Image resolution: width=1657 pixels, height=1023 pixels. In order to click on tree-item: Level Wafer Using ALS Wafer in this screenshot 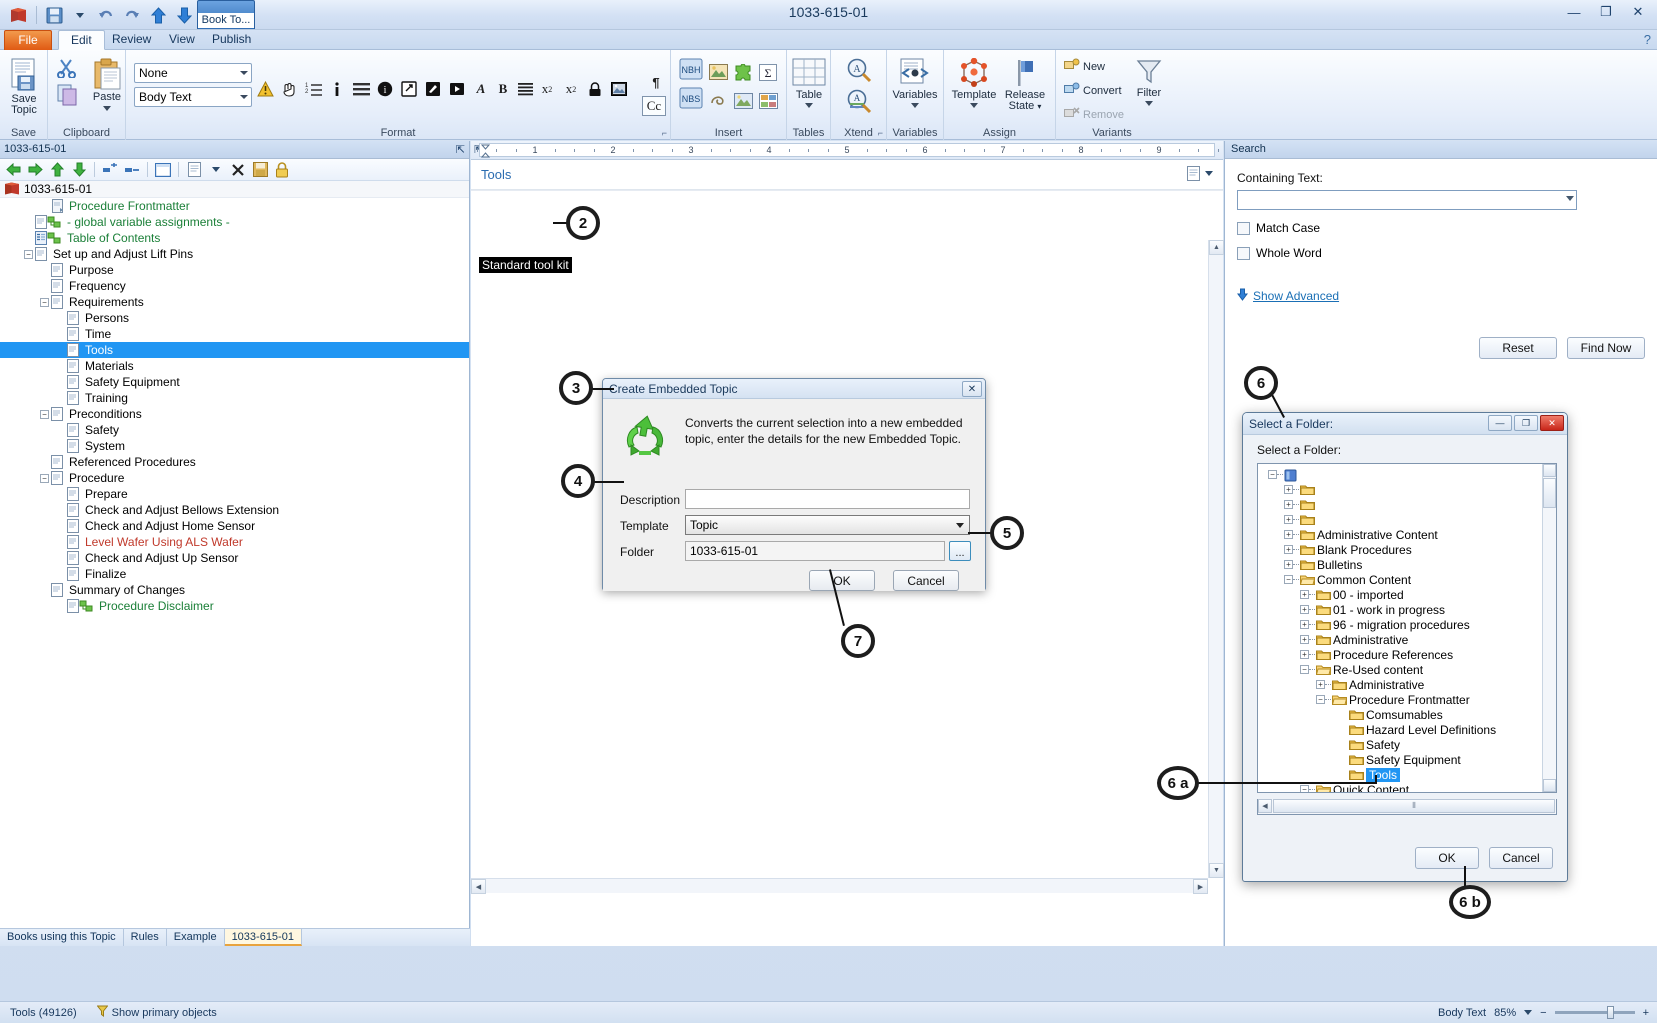, I will do `click(234, 542)`.